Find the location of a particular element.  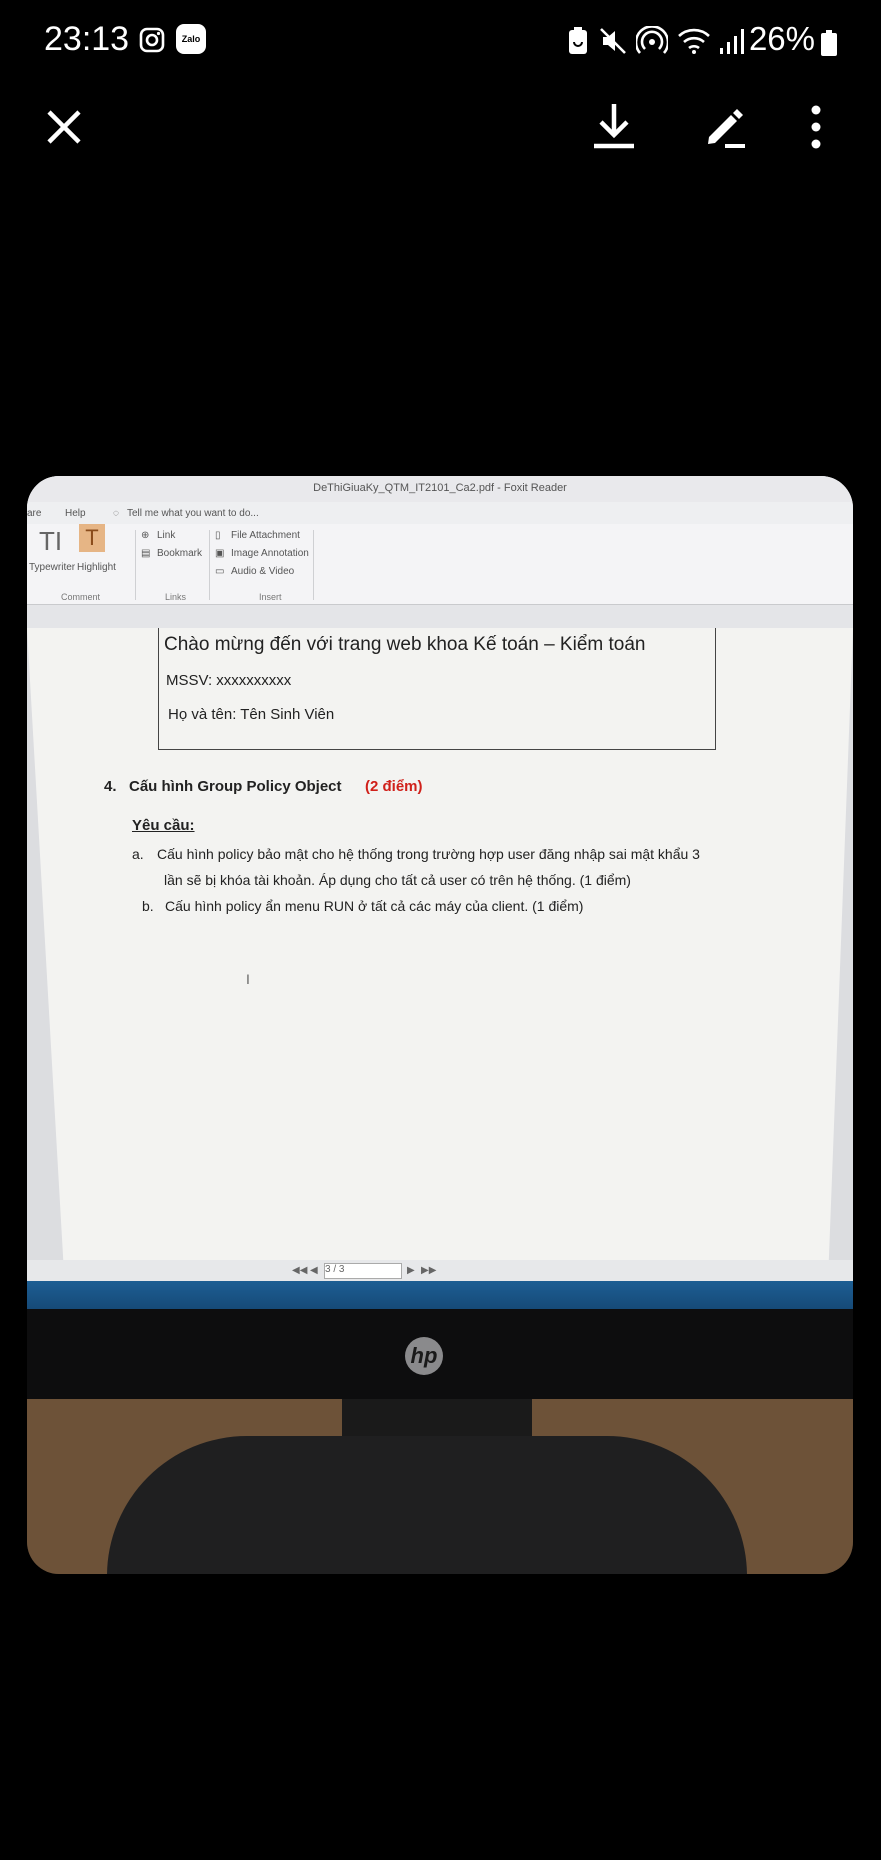

status-bar: 23:13 Zalo 26% is located at coordinates (440, 42).